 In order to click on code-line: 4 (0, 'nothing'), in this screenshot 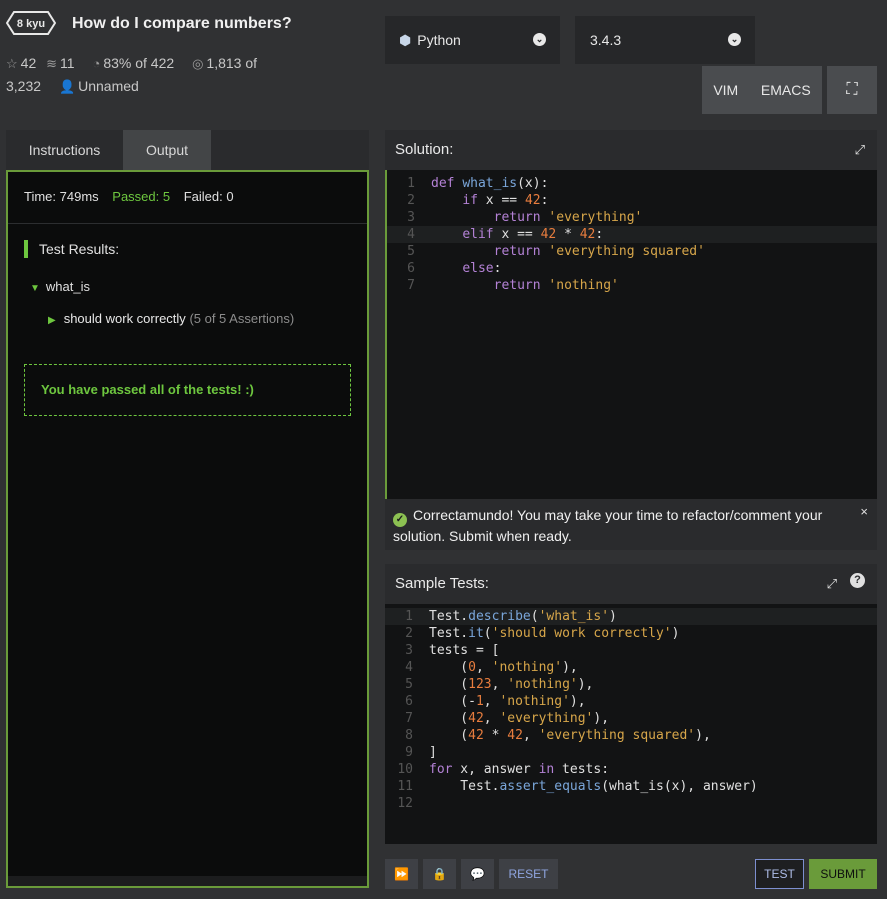, I will do `click(491, 667)`.